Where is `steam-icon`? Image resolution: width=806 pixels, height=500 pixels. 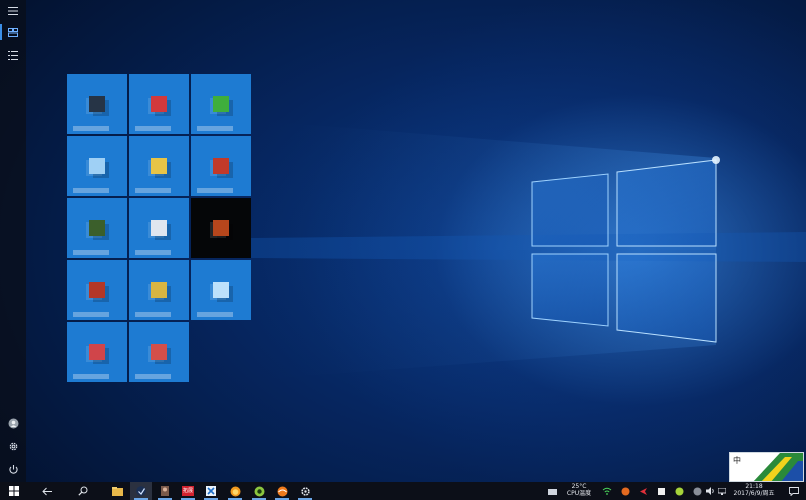 steam-icon is located at coordinates (141, 491).